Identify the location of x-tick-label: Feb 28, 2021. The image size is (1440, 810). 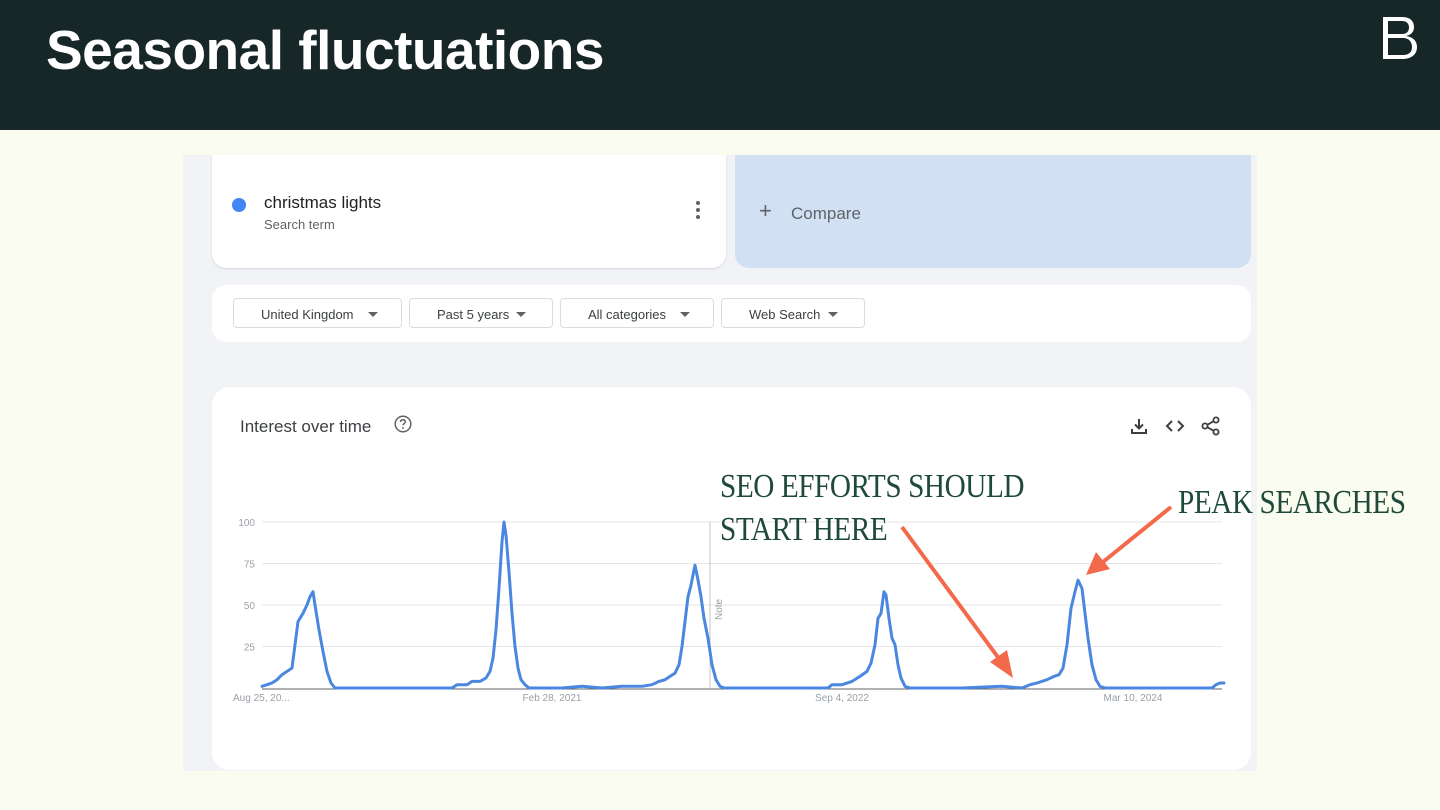
(552, 698).